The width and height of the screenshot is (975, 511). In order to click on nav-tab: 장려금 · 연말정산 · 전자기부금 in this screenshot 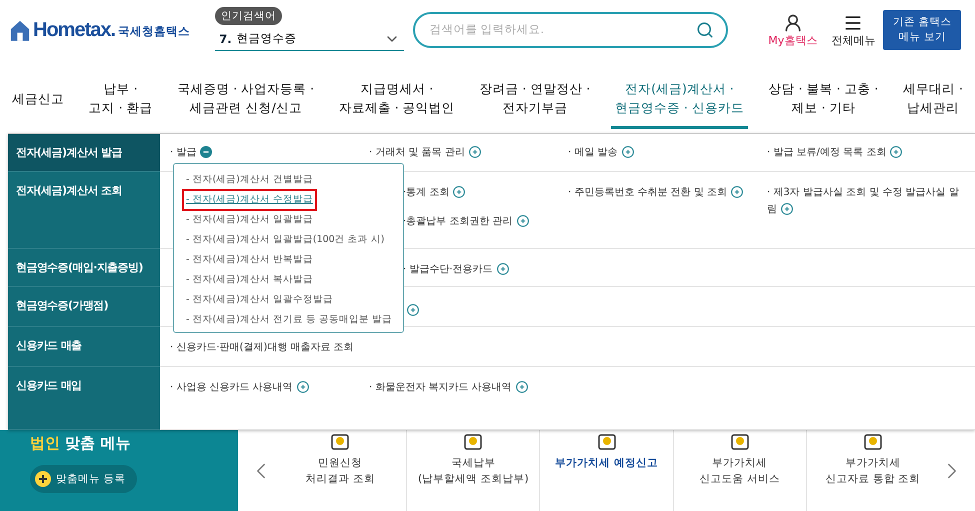, I will do `click(534, 100)`.